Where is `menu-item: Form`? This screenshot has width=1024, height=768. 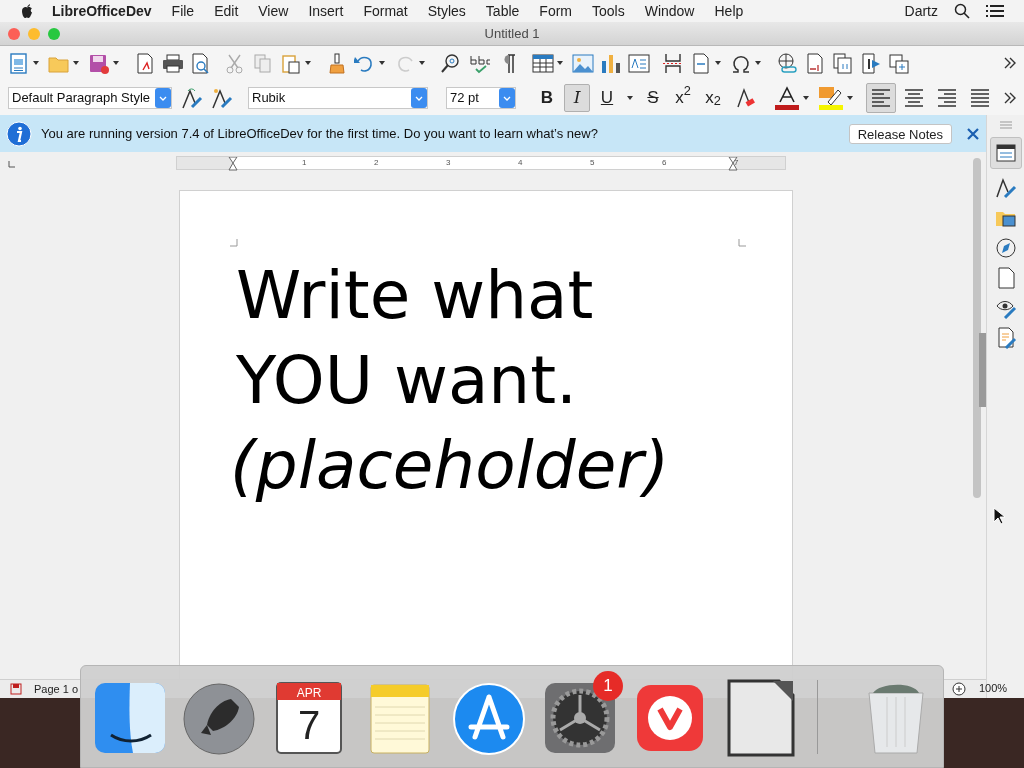
menu-item: Form is located at coordinates (555, 11).